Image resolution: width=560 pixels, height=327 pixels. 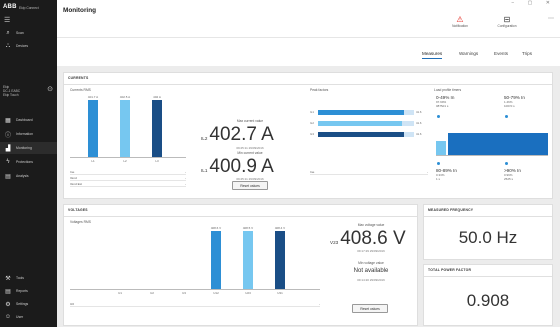 I want to click on row-label: IGnd, so click(x=73, y=178).